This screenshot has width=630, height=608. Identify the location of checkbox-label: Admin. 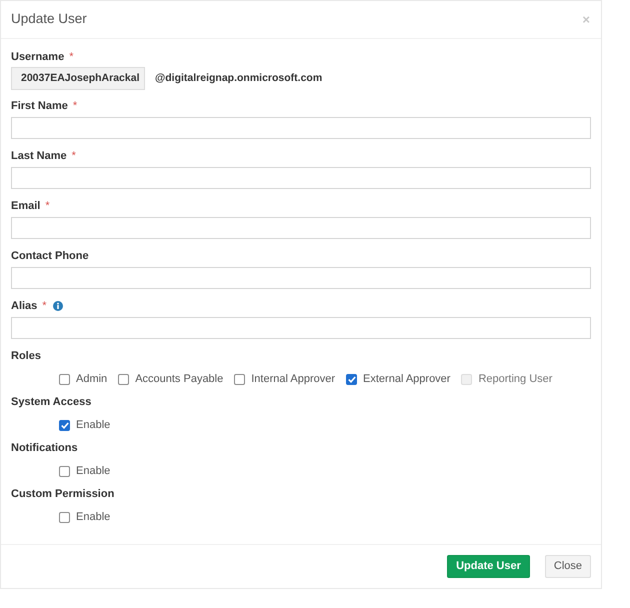
(92, 379).